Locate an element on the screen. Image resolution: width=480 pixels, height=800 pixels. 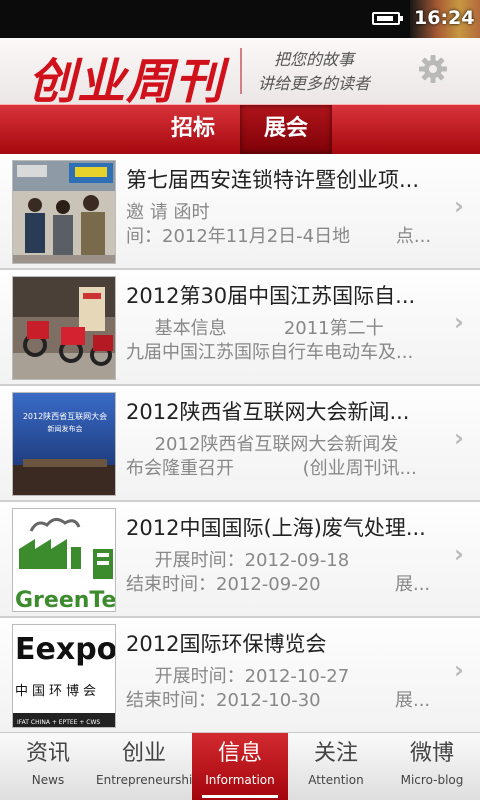
nav-news-label: 资讯 is located at coordinates (47, 753).